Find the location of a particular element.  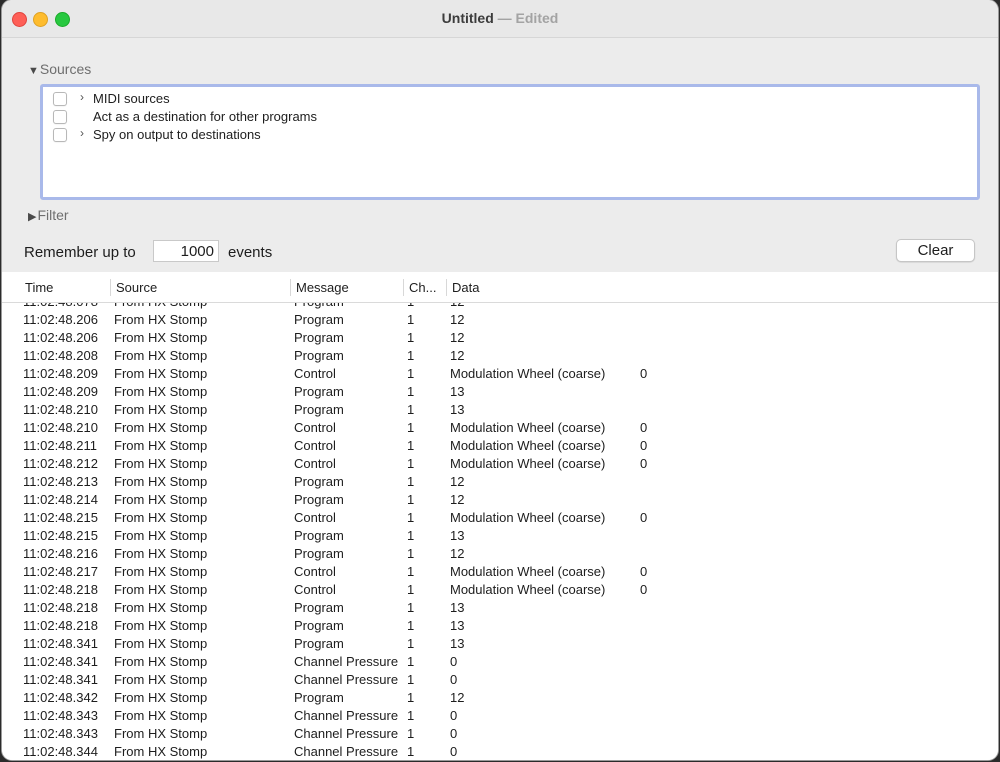

column-header-message: Message is located at coordinates (322, 287).